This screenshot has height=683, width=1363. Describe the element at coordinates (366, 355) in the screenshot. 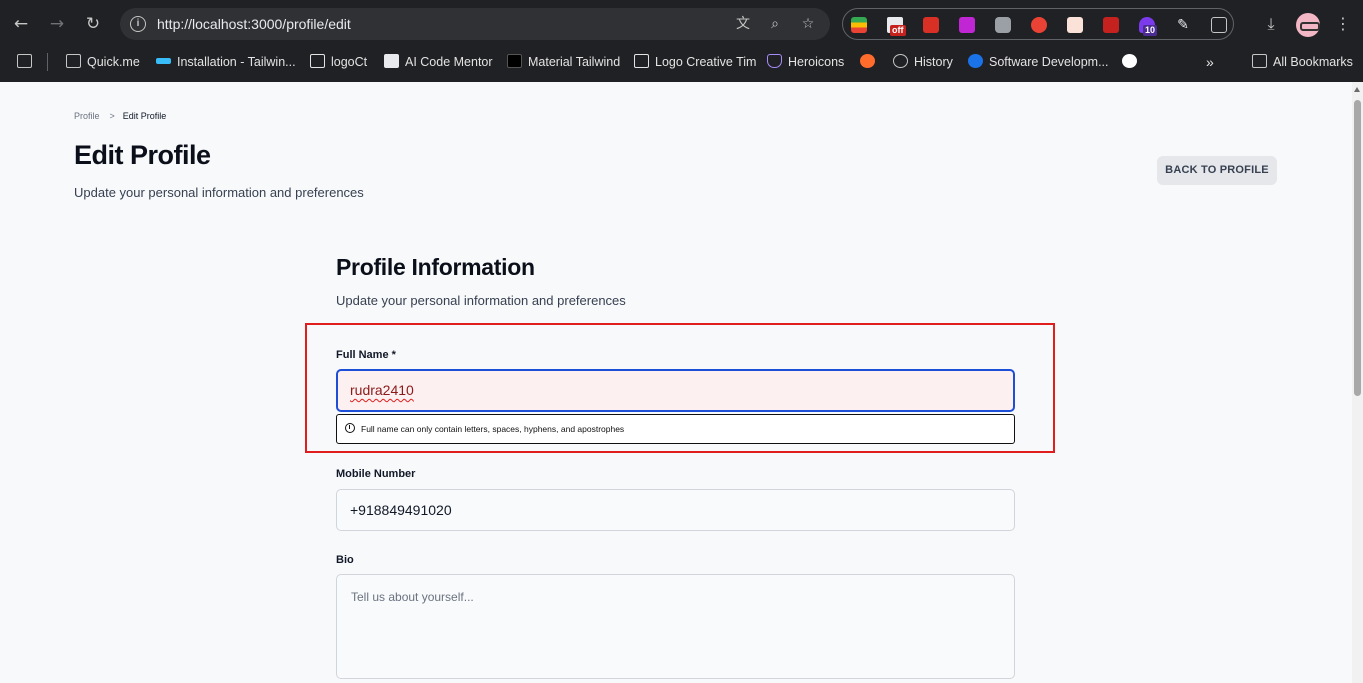

I see `full-name-label: Full Name *` at that location.